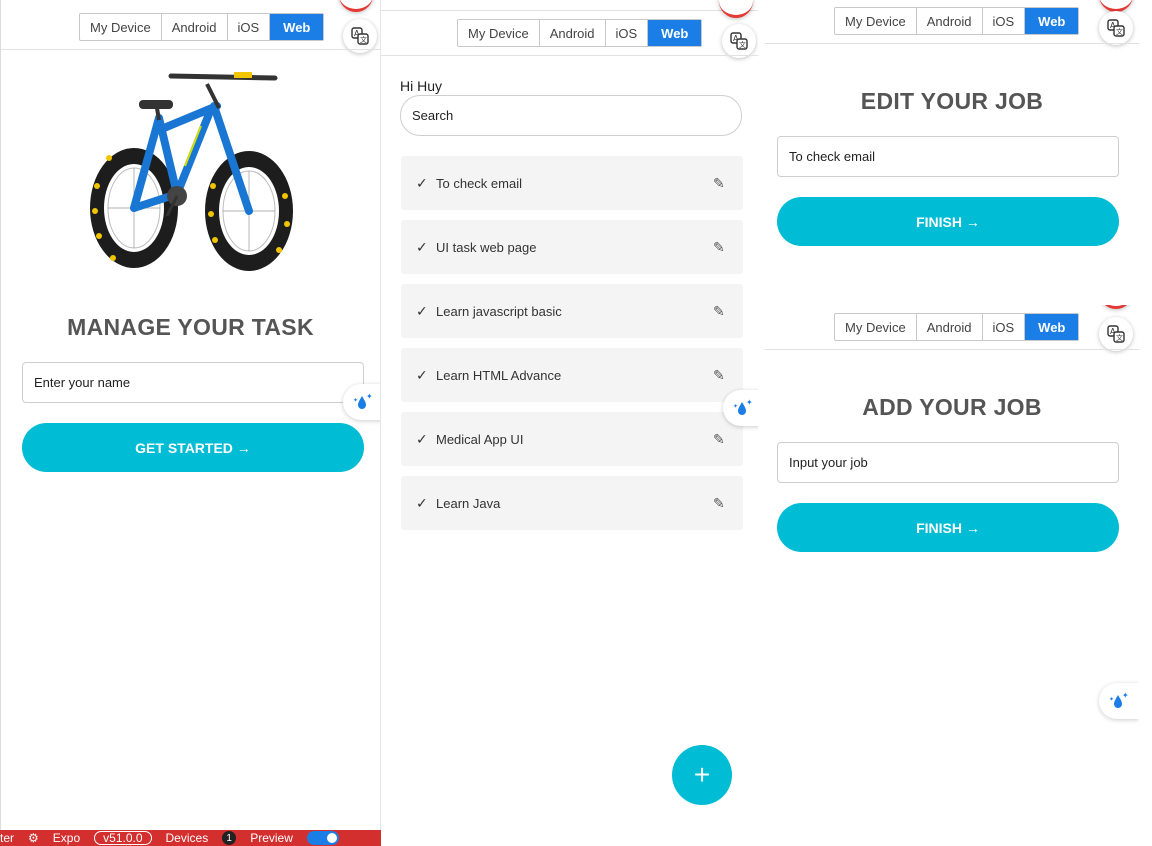 Image resolution: width=1152 pixels, height=846 pixels. Describe the element at coordinates (572, 311) in the screenshot. I see `task-item: ✓ Learn javascript basic ✎` at that location.